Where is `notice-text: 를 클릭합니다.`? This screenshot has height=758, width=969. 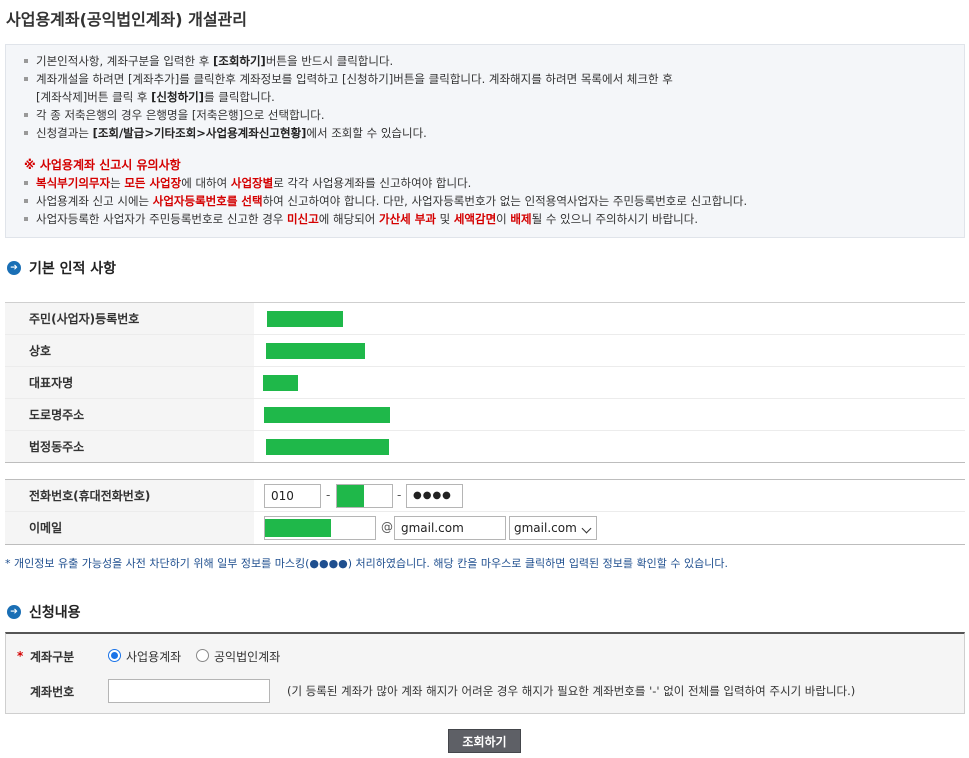
notice-text: 를 클릭합니다. is located at coordinates (239, 97).